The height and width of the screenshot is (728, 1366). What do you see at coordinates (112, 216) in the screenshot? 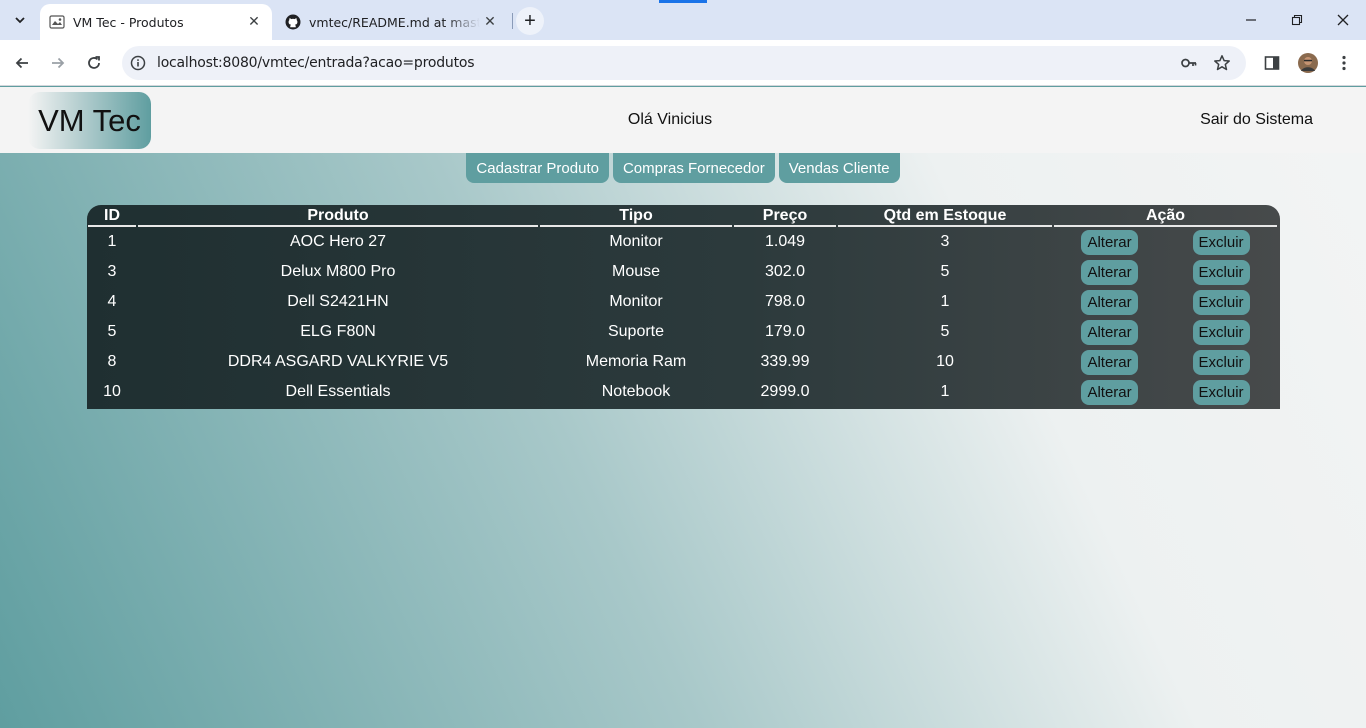
I see `column-header-id: ID` at bounding box center [112, 216].